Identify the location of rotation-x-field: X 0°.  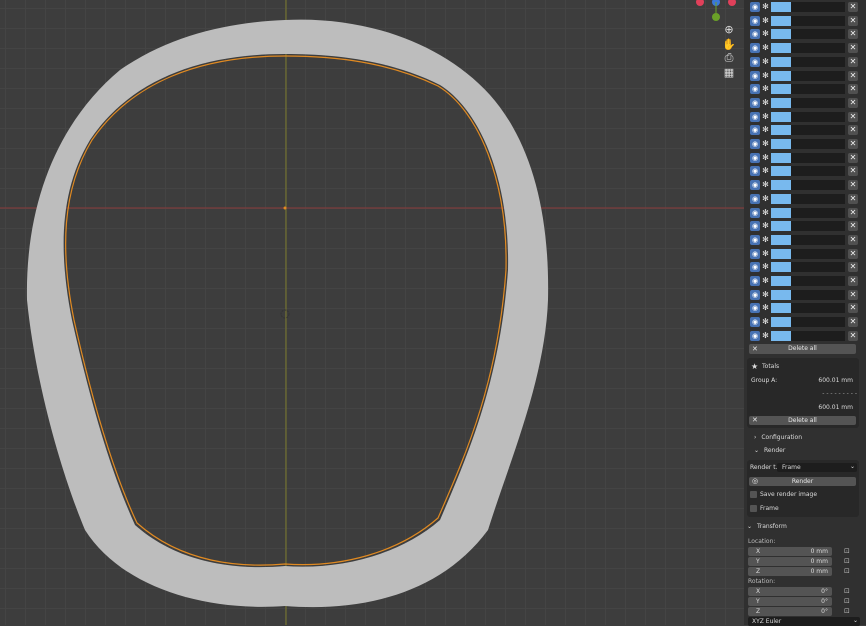
(790, 591).